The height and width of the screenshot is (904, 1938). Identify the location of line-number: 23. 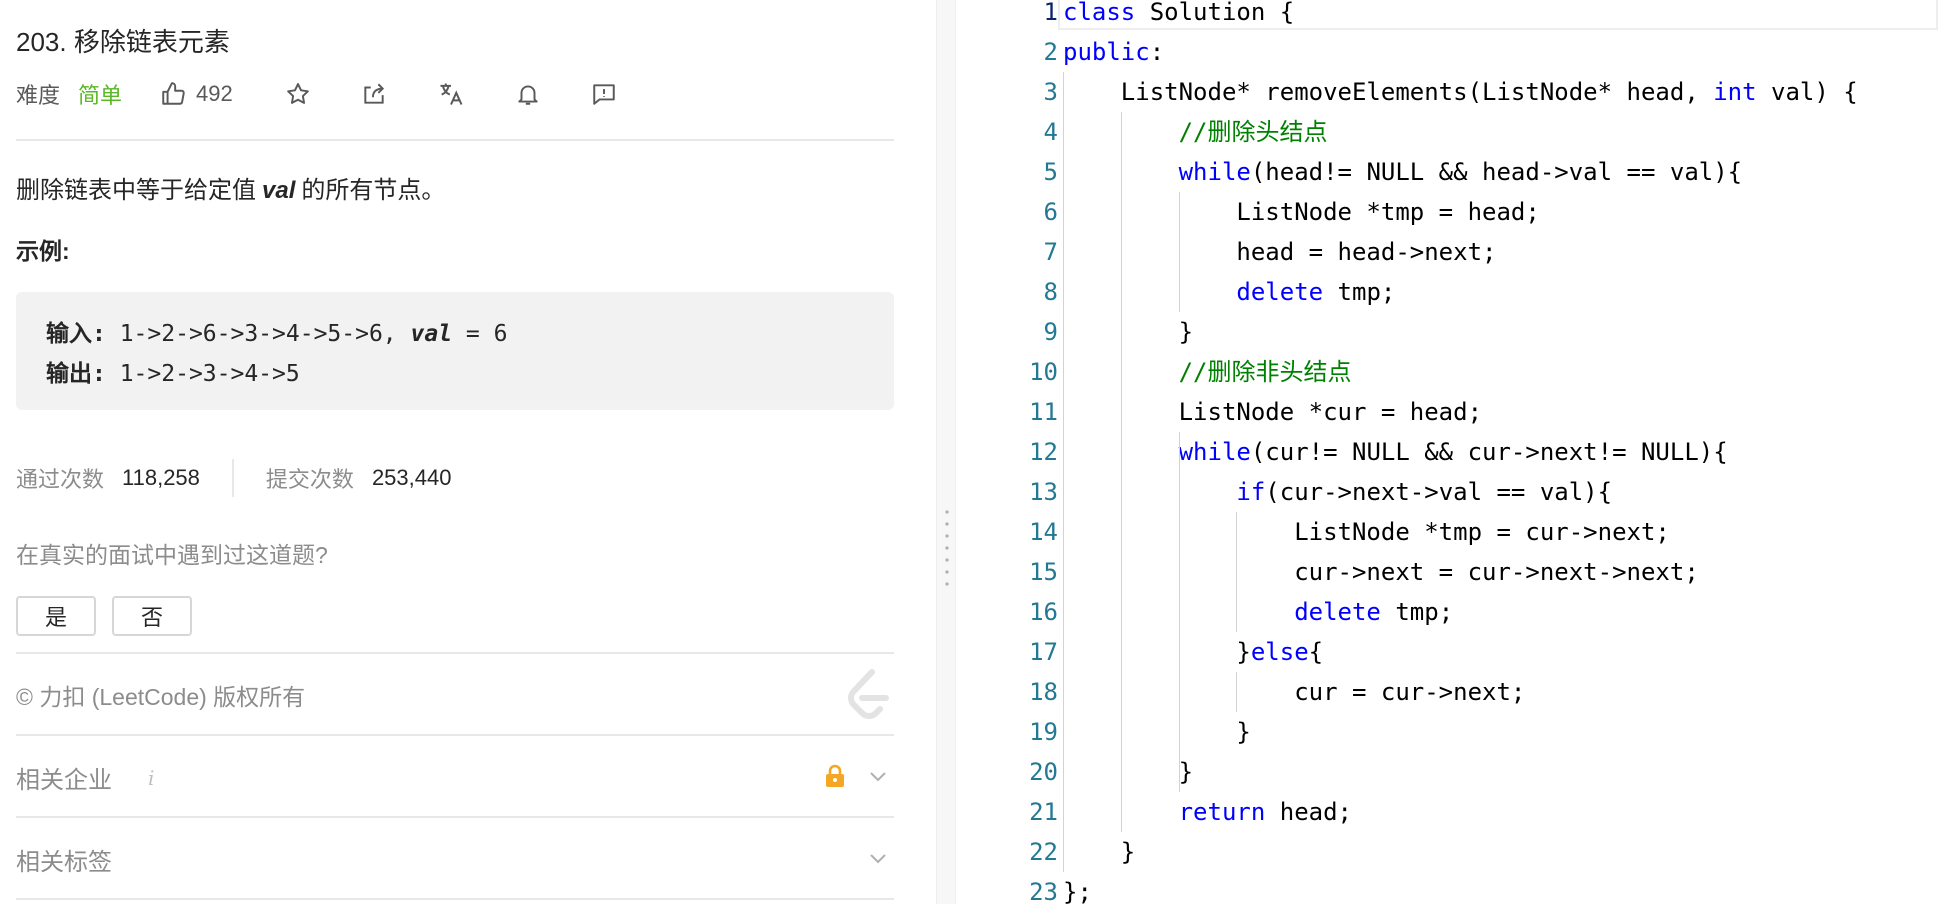
(1043, 891).